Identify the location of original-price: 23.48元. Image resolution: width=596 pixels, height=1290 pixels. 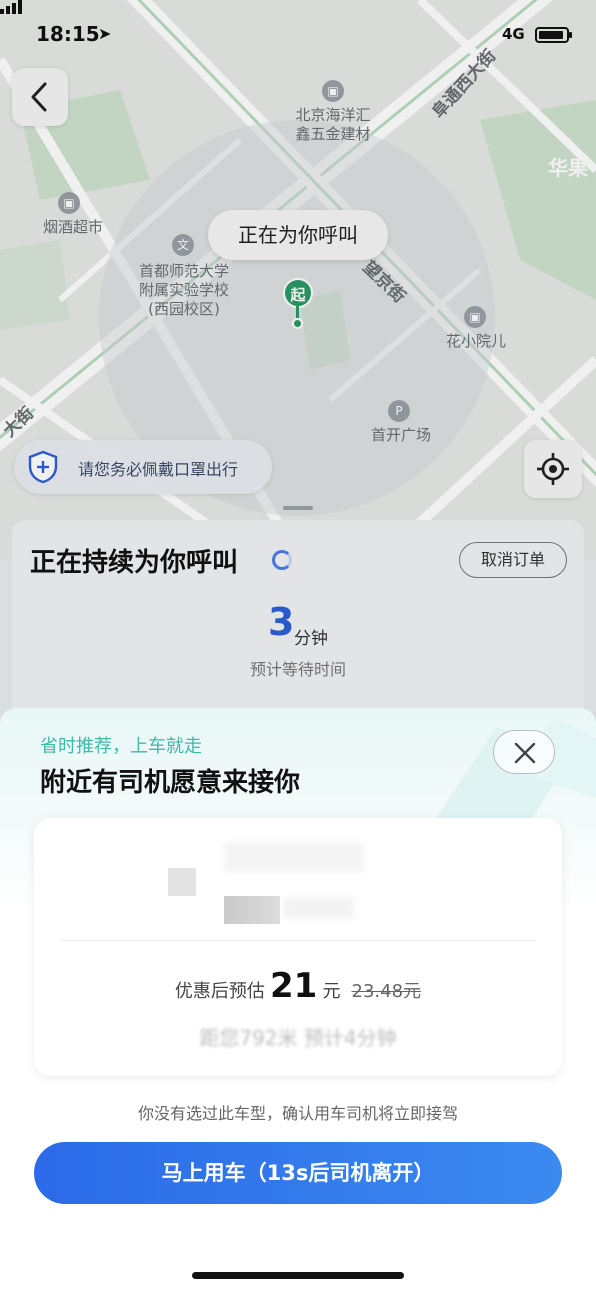
(386, 991).